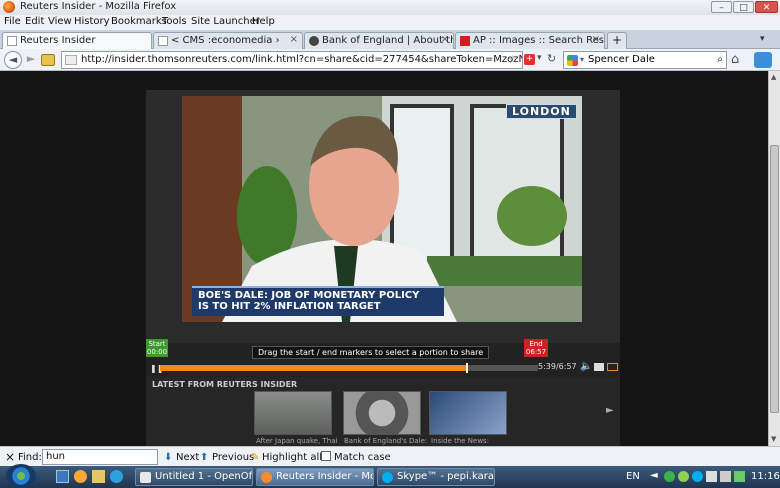  I want to click on ie-quicklaunch-icon, so click(116, 476).